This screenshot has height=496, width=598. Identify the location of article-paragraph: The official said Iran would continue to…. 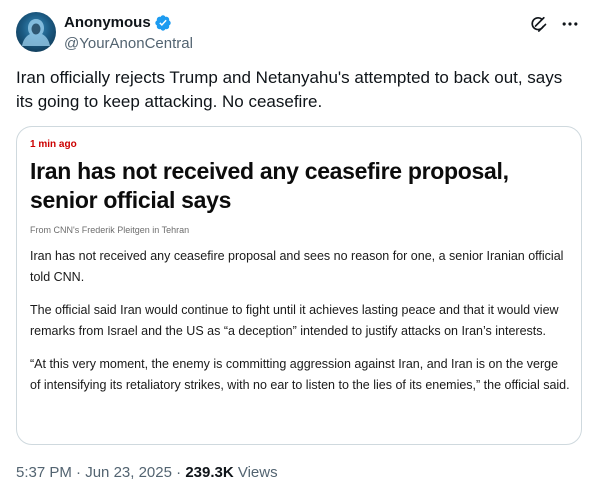
(294, 320).